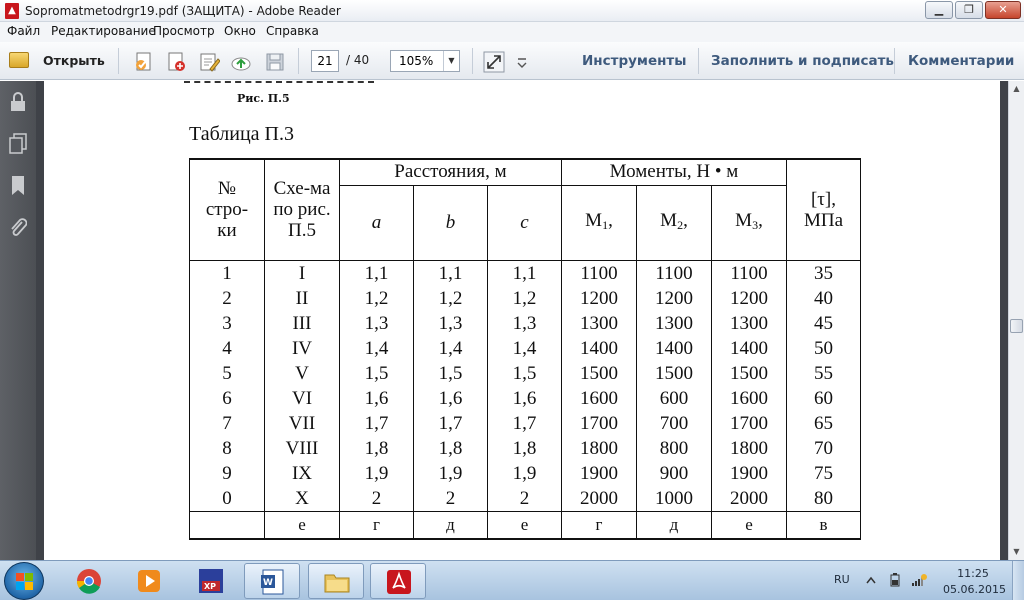 This screenshot has width=1024, height=600. Describe the element at coordinates (634, 61) in the screenshot. I see `tools-link: Инструменты` at that location.